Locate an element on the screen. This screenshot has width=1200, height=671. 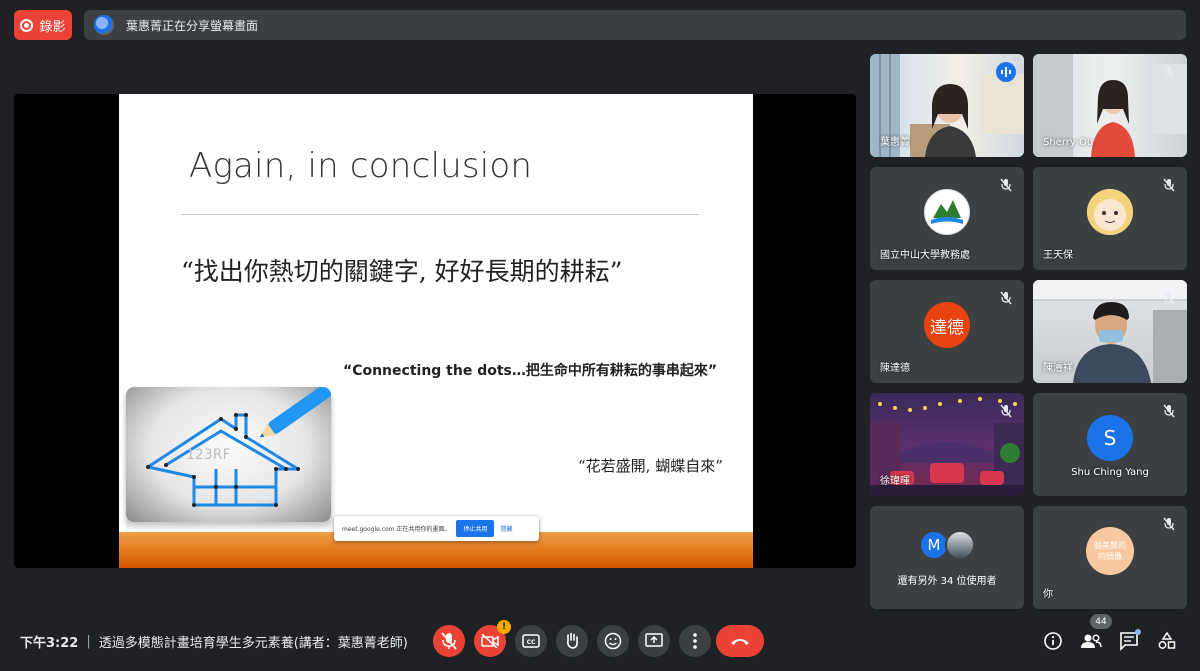
more-vert-icon is located at coordinates (695, 641).